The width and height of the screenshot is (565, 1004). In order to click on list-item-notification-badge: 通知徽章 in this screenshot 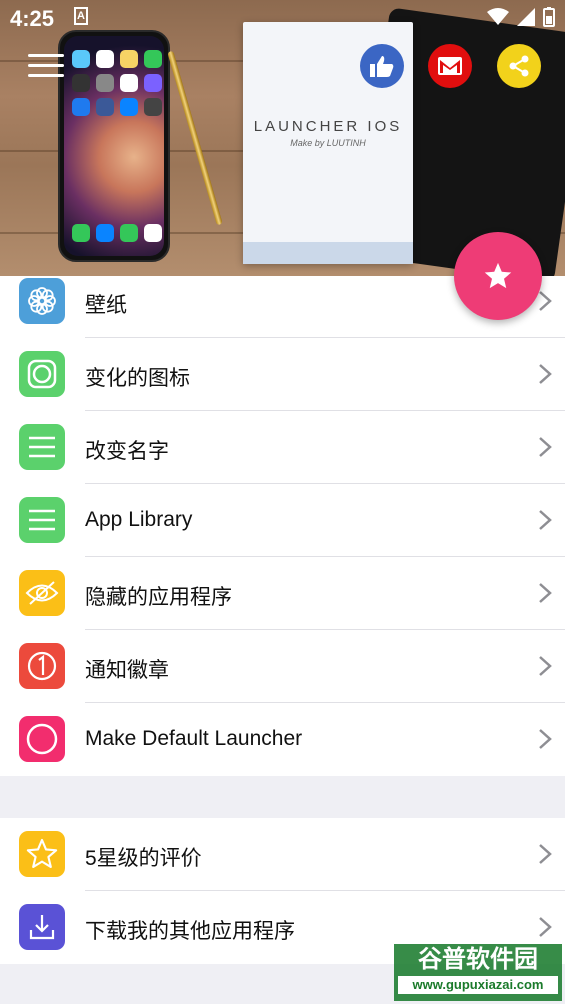, I will do `click(282, 666)`.